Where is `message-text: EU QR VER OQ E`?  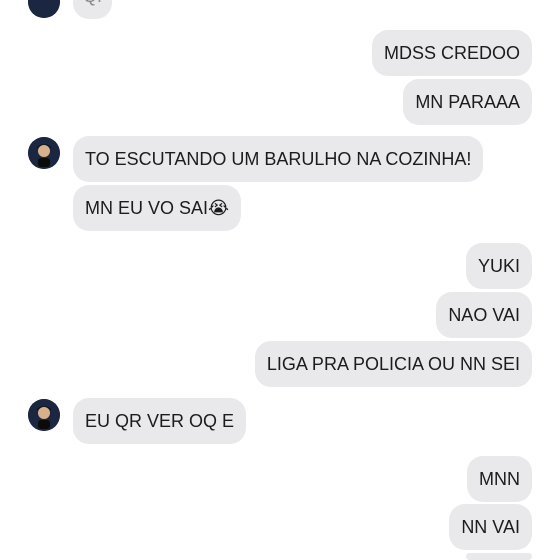
message-text: EU QR VER OQ E is located at coordinates (160, 421).